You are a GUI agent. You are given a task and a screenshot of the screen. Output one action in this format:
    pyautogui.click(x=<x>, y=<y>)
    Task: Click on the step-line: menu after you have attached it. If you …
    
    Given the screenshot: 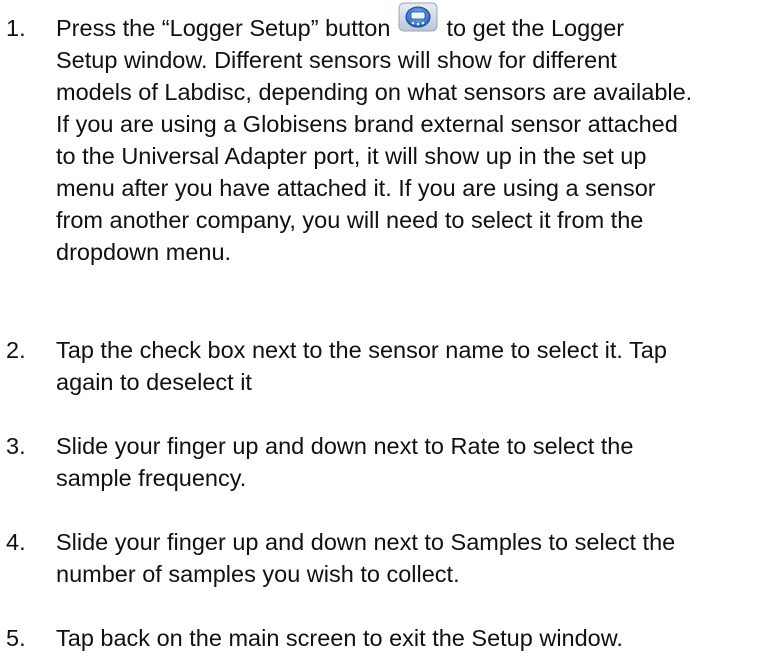 What is the action you would take?
    pyautogui.click(x=356, y=188)
    